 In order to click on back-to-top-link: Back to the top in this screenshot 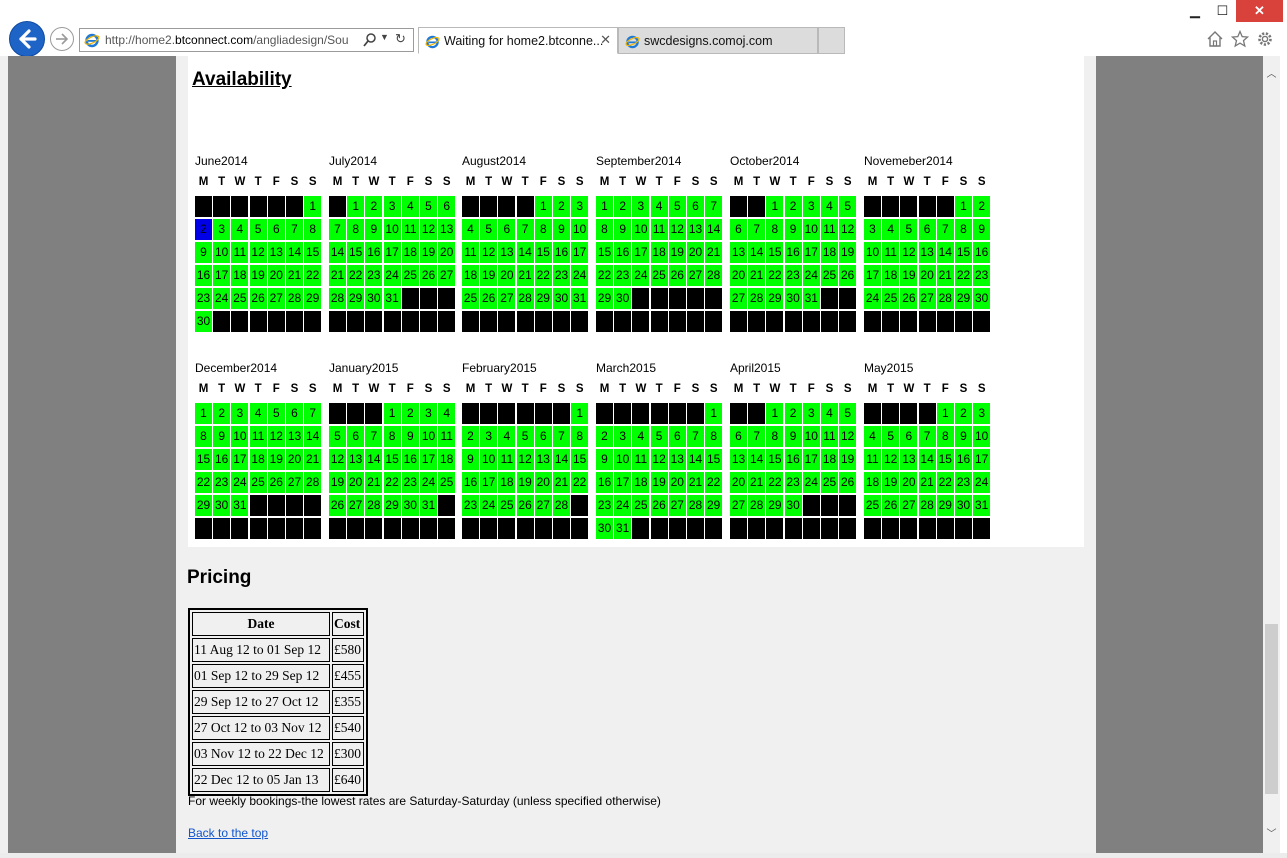, I will do `click(228, 833)`.